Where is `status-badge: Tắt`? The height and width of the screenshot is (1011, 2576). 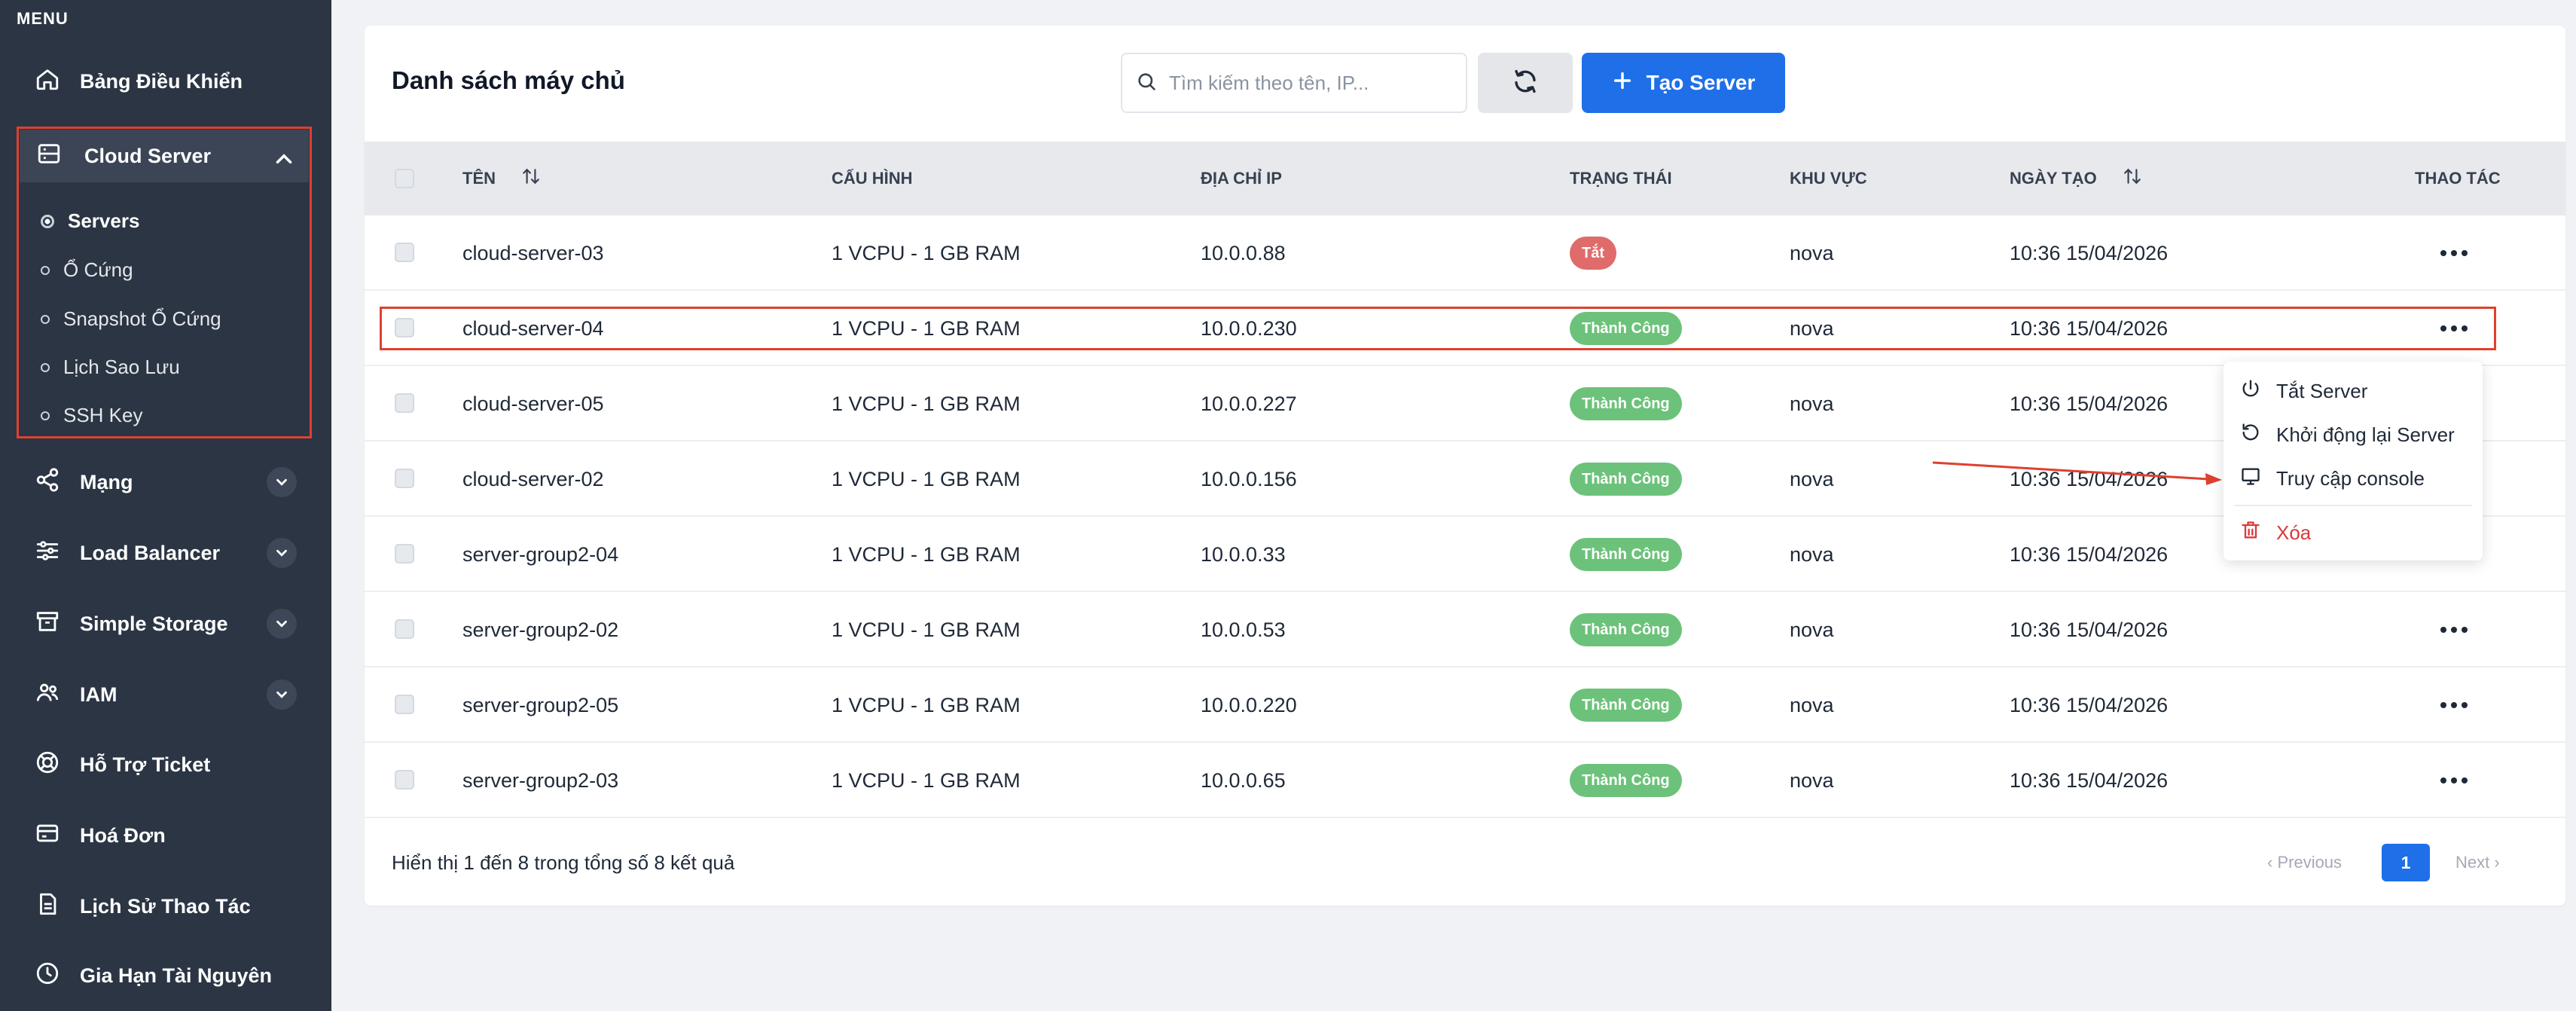 status-badge: Tắt is located at coordinates (1593, 253).